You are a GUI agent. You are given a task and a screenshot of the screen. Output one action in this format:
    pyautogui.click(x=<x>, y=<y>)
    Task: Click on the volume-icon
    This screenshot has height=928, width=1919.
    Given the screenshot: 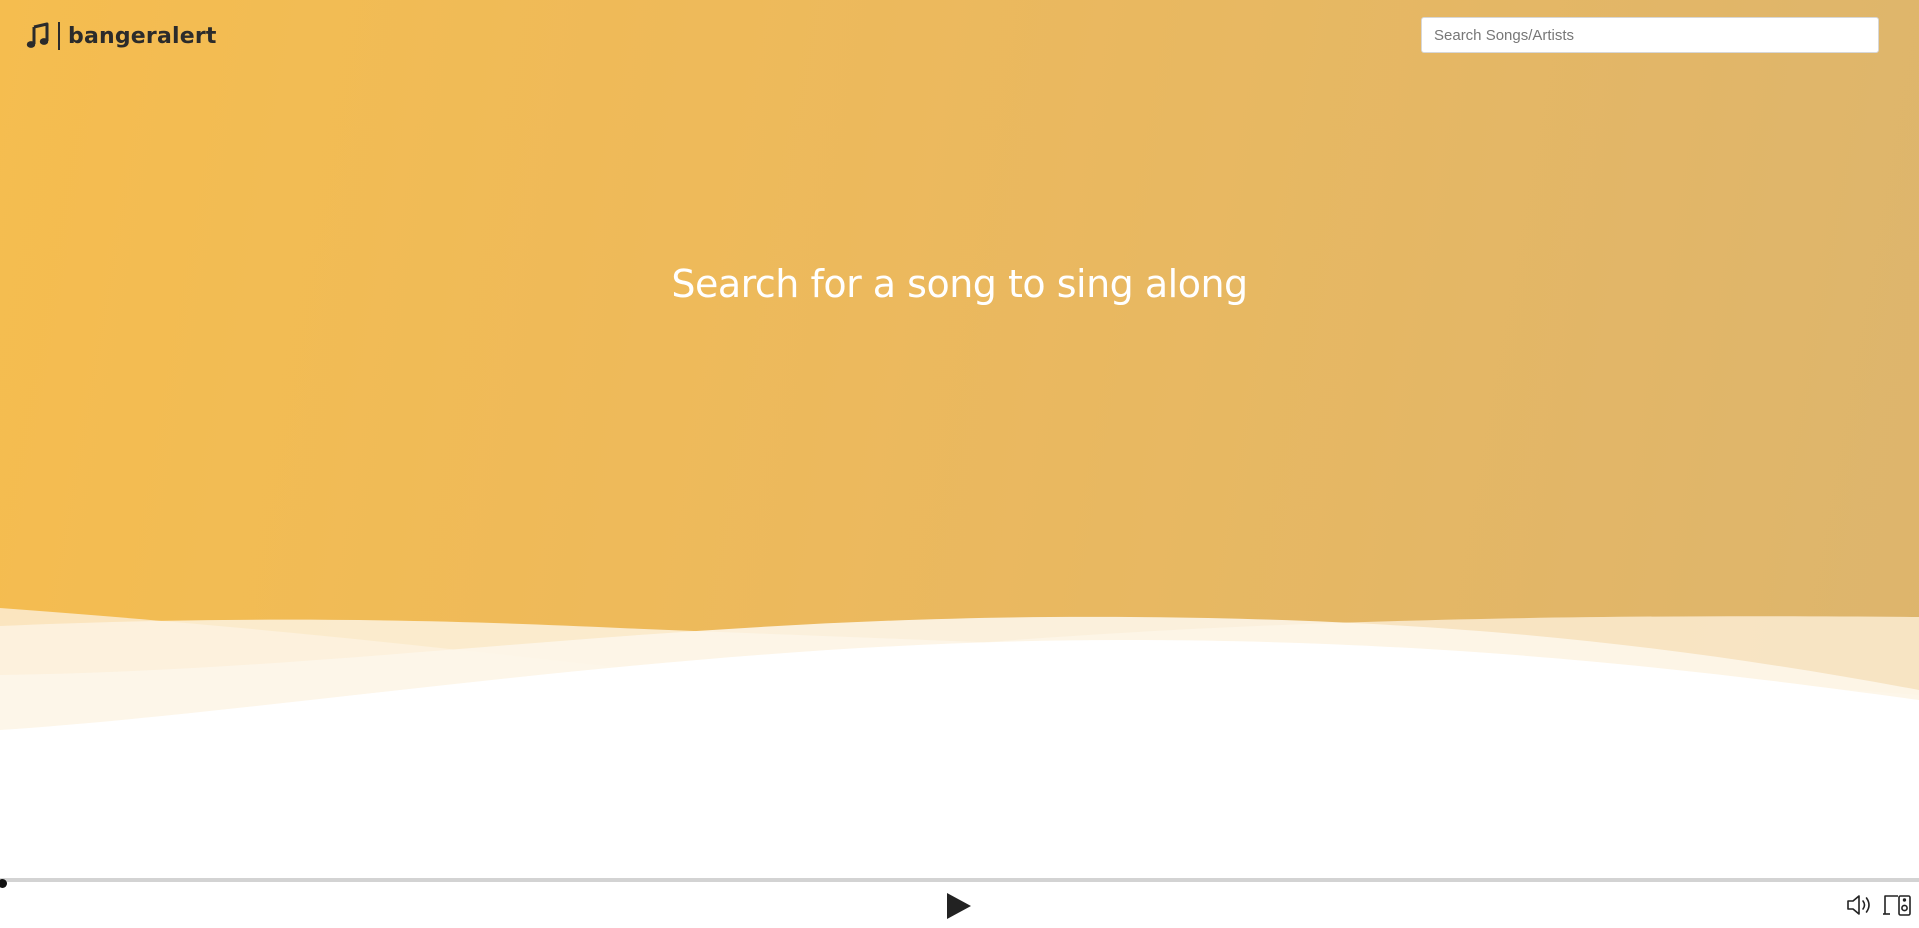 What is the action you would take?
    pyautogui.click(x=1858, y=905)
    